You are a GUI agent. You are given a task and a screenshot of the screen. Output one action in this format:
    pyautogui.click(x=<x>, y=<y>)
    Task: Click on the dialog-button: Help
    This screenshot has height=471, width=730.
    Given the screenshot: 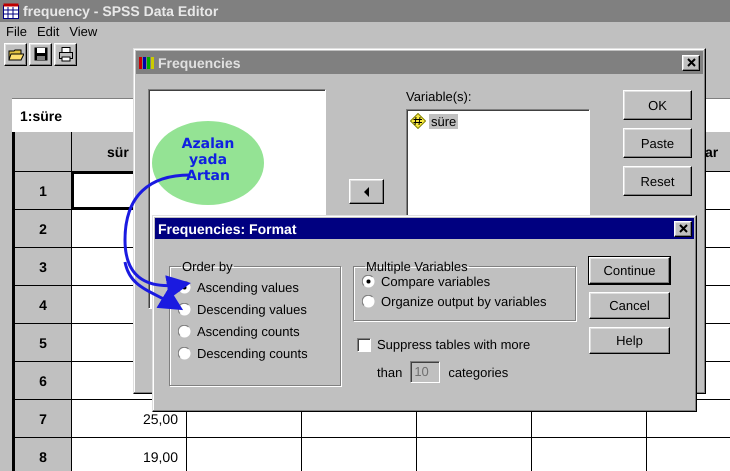 What is the action you would take?
    pyautogui.click(x=629, y=340)
    